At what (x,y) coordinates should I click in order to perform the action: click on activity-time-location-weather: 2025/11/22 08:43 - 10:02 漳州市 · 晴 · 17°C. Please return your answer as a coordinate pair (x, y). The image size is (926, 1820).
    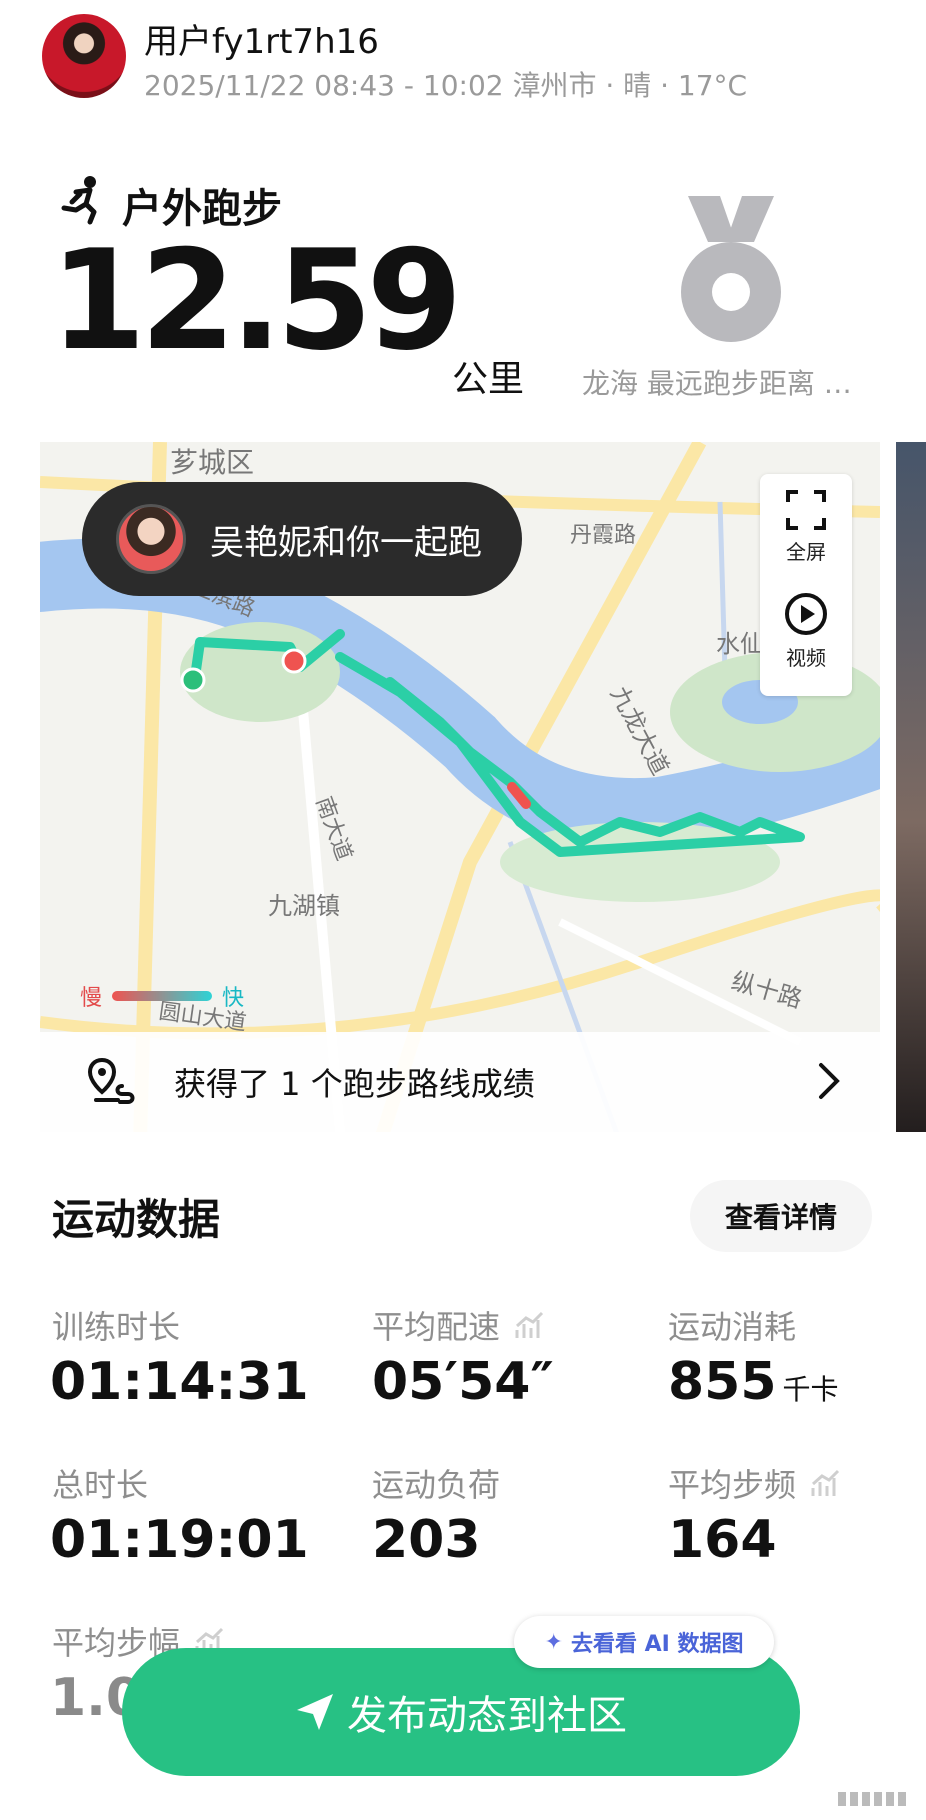
    Looking at the image, I should click on (446, 85).